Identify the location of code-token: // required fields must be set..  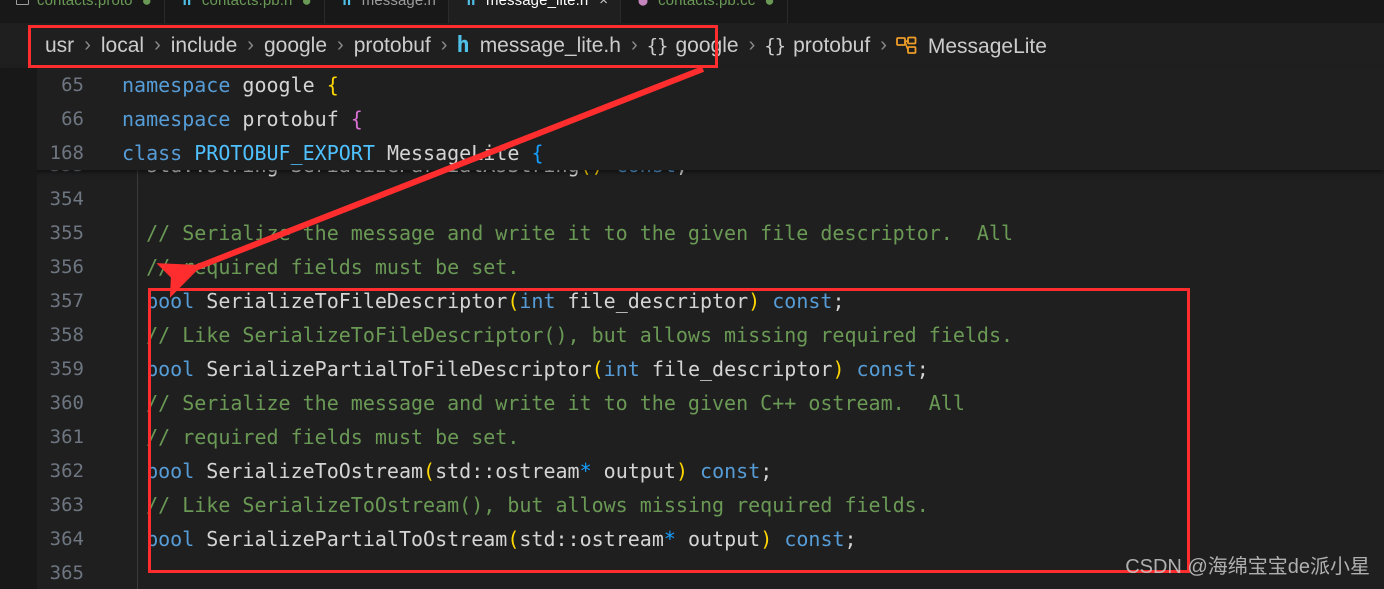
(321, 437).